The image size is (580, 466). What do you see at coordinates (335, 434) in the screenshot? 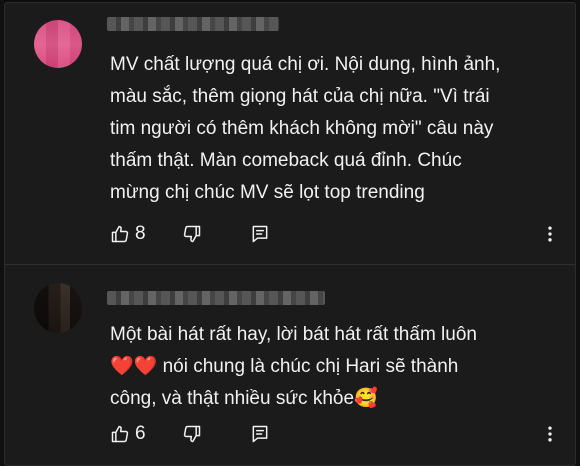
I see `comment-actions: 6` at bounding box center [335, 434].